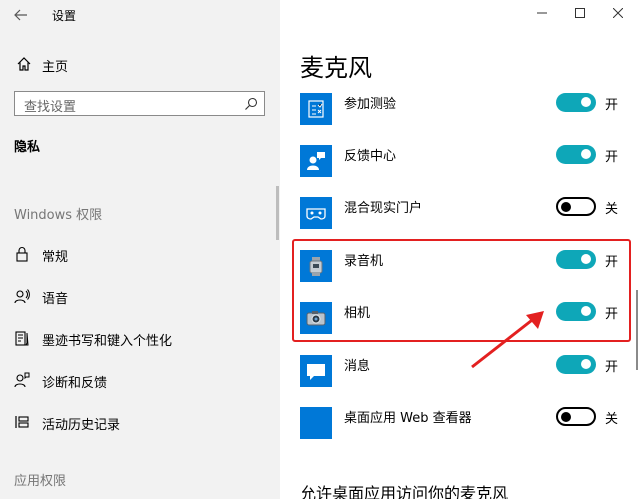  What do you see at coordinates (316, 161) in the screenshot?
I see `feedback-hub-icon` at bounding box center [316, 161].